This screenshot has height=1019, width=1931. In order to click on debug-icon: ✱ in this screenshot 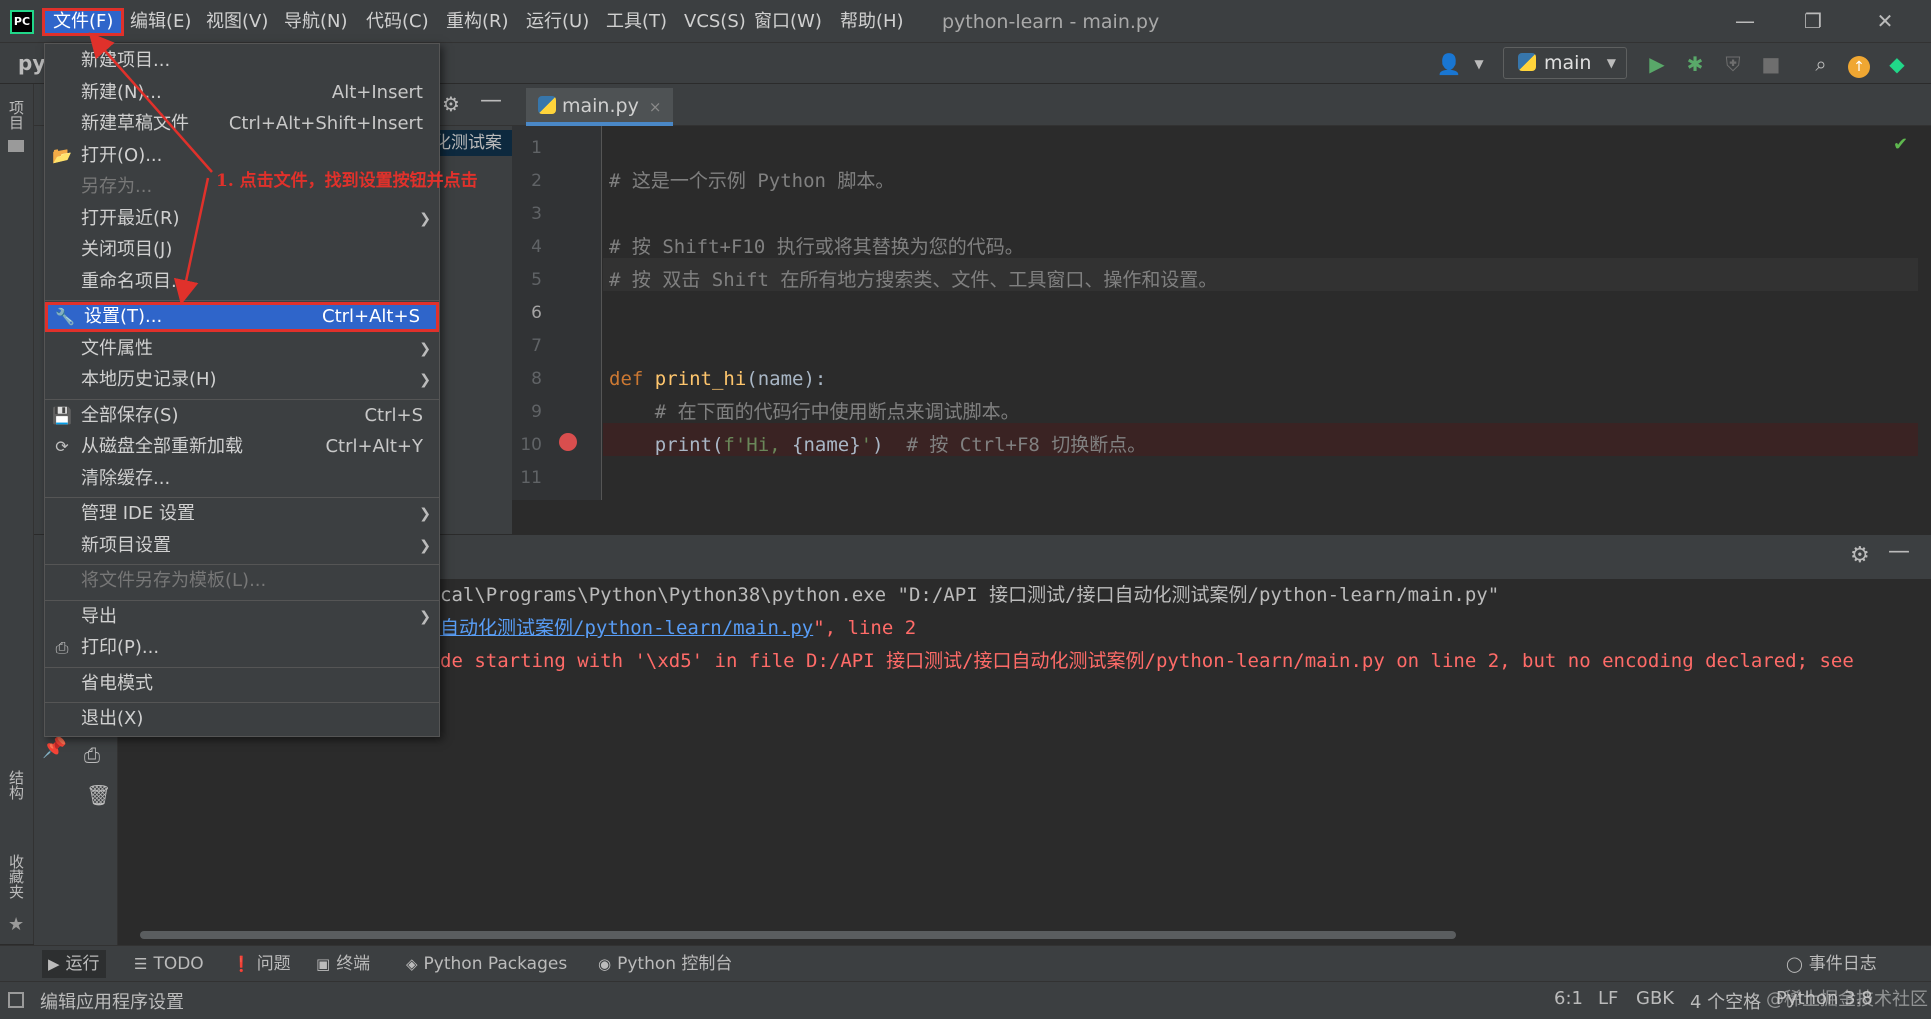, I will do `click(1695, 64)`.